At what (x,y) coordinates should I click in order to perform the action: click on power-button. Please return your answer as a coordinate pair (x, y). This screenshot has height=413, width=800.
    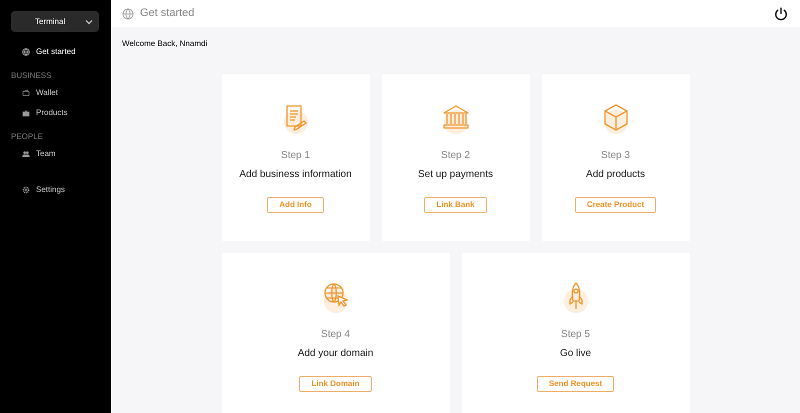
    Looking at the image, I should click on (781, 14).